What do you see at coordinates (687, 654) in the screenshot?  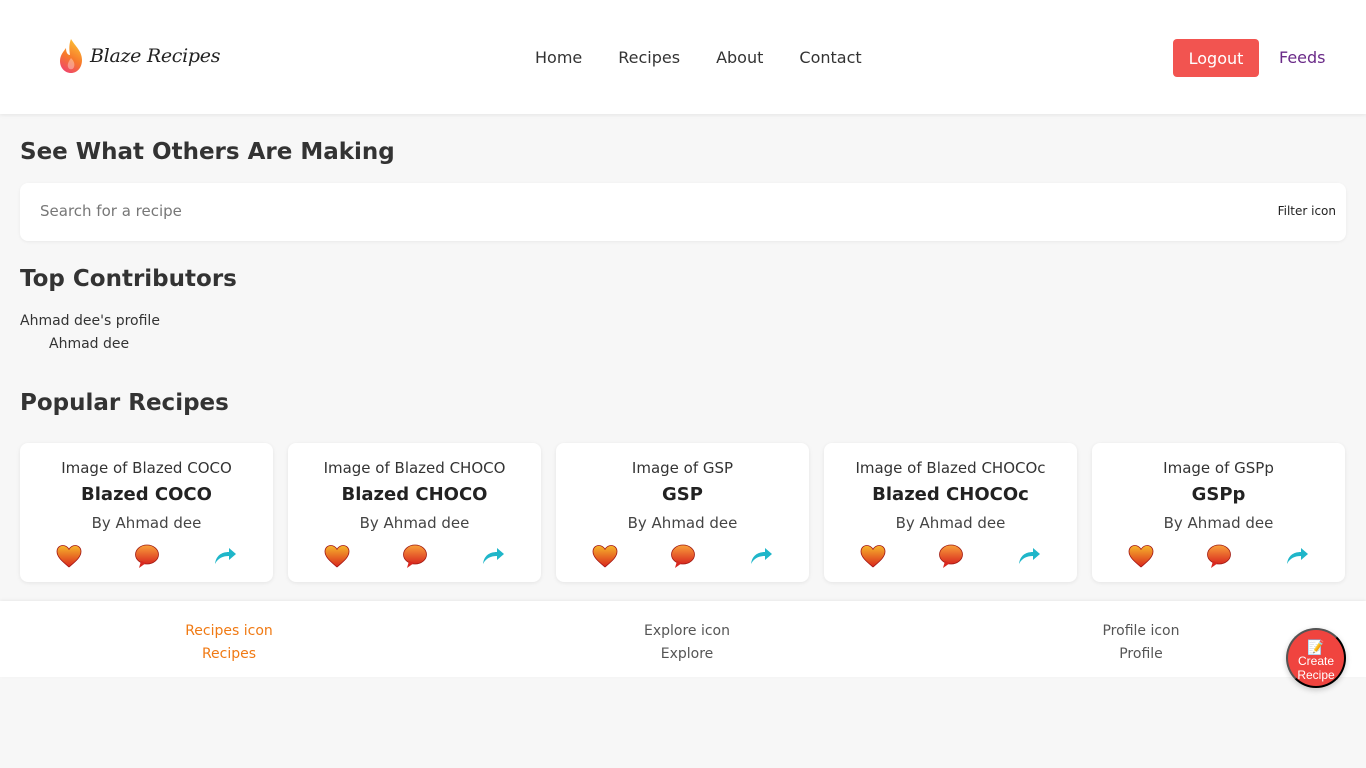 I see `bottom-nav-label: Explore` at bounding box center [687, 654].